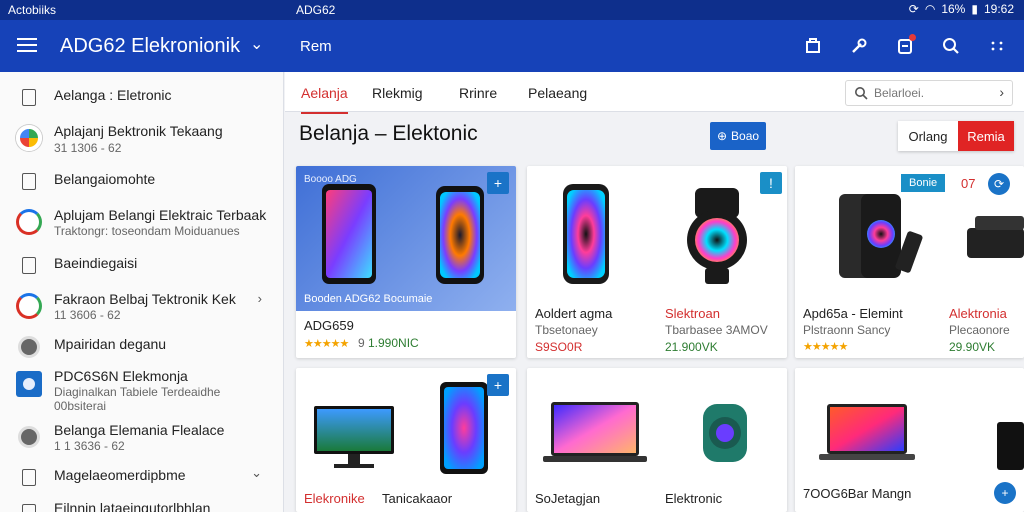 The image size is (1024, 512). I want to click on sidebar-item-sub: Traktongr: toseondam Moiduanues, so click(147, 231).